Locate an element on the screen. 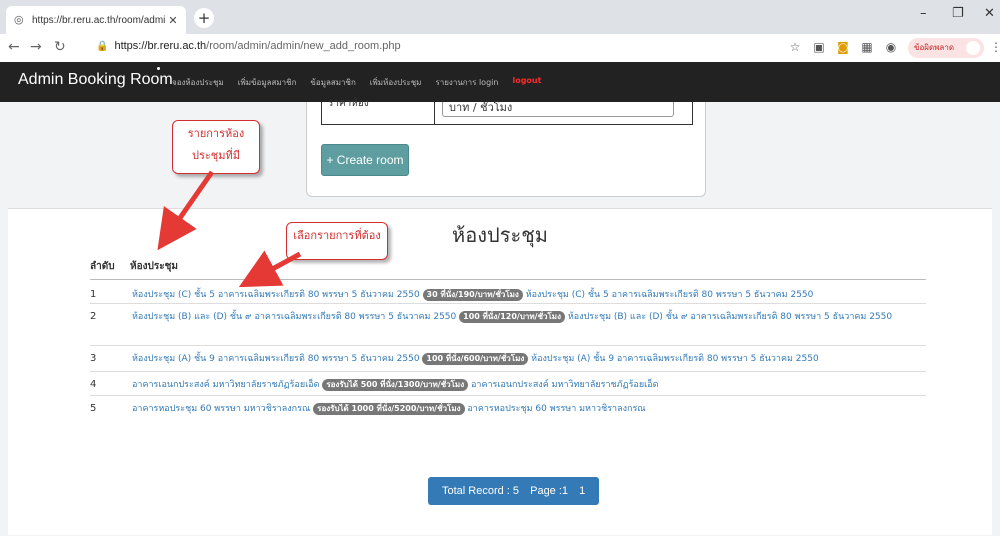  nav-link-add-member: เพิ่มข้อมูลสมาชิก is located at coordinates (267, 82).